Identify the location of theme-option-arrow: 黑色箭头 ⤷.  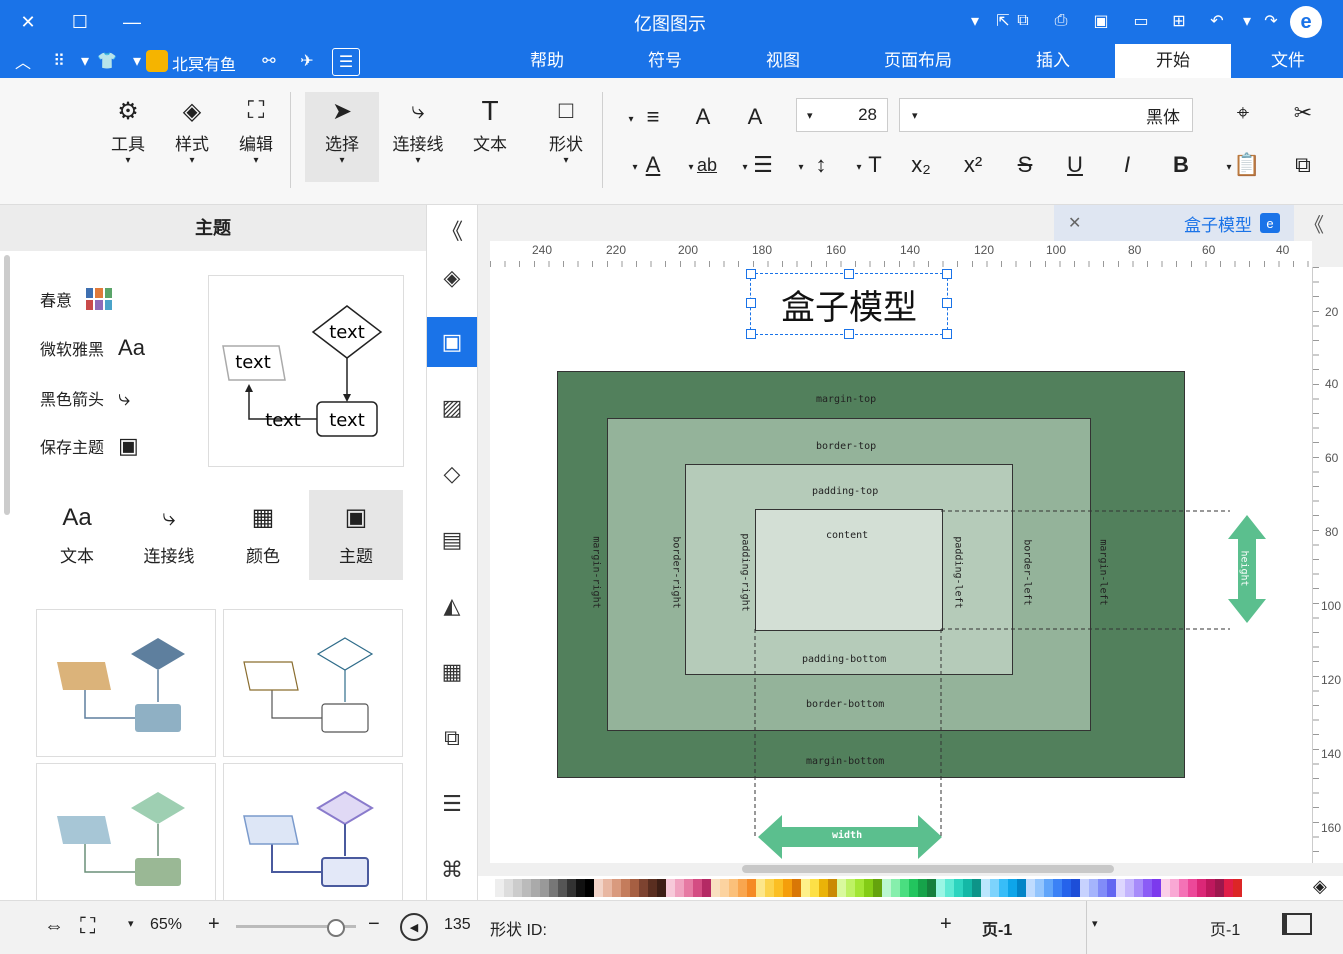
(85, 398).